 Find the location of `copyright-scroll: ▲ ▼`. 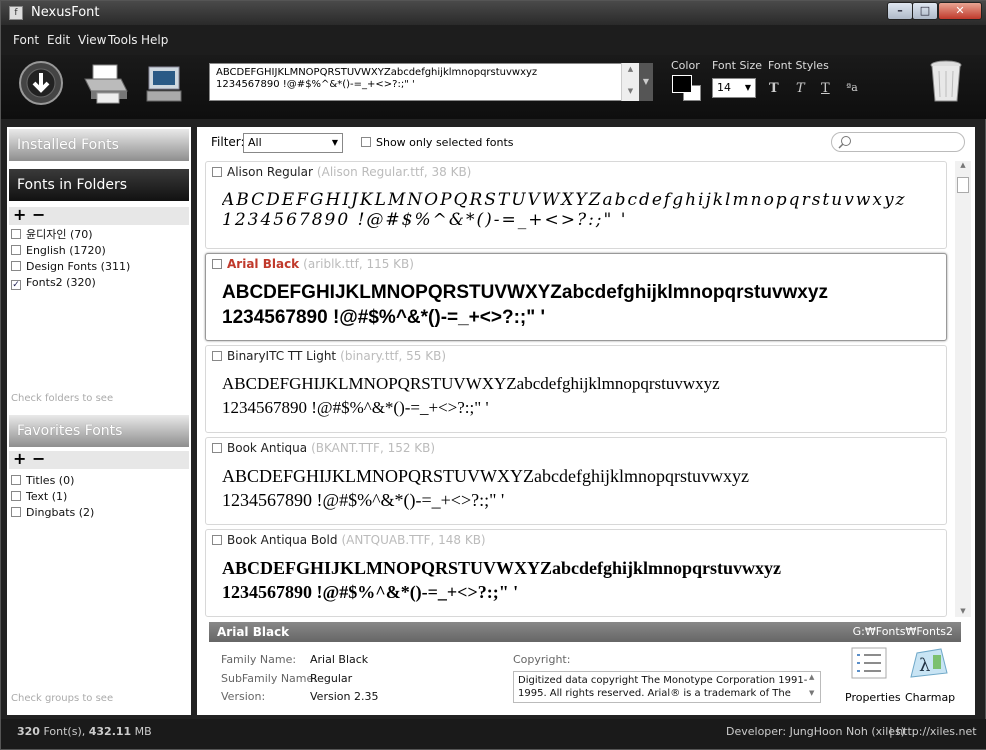

copyright-scroll: ▲ ▼ is located at coordinates (811, 685).